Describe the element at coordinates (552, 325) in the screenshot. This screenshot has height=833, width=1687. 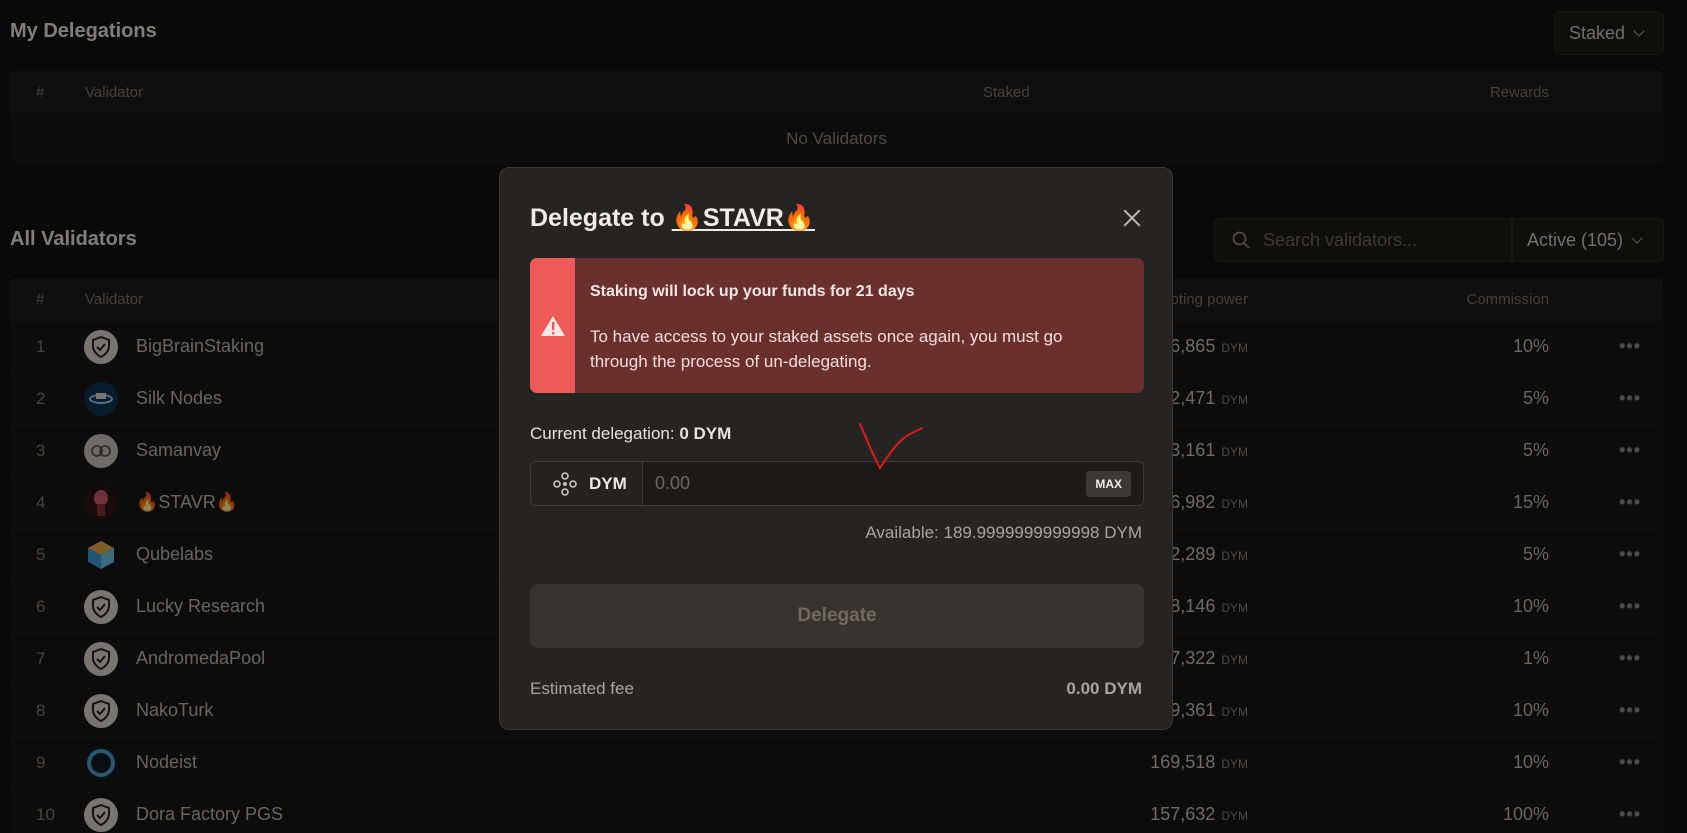
I see `warning-icon` at that location.